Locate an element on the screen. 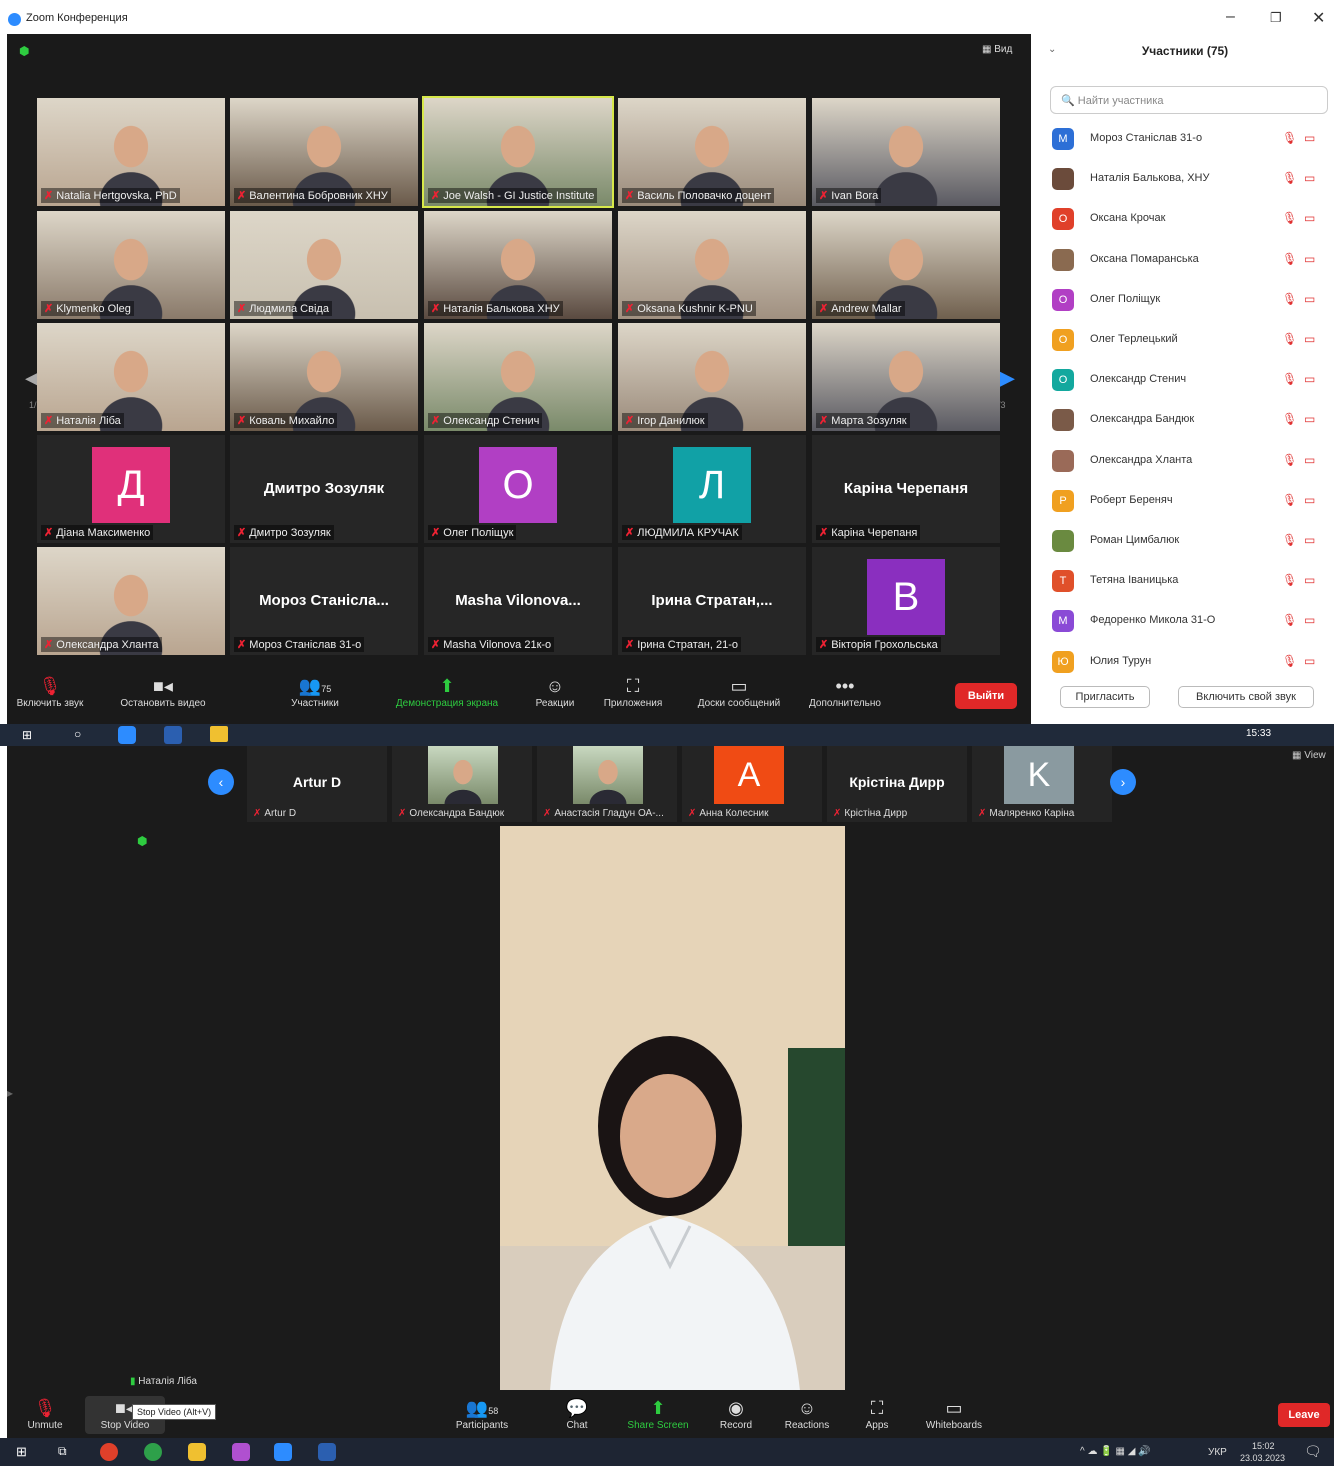 This screenshot has width=1334, height=1466. leave-button: Выйти is located at coordinates (986, 696).